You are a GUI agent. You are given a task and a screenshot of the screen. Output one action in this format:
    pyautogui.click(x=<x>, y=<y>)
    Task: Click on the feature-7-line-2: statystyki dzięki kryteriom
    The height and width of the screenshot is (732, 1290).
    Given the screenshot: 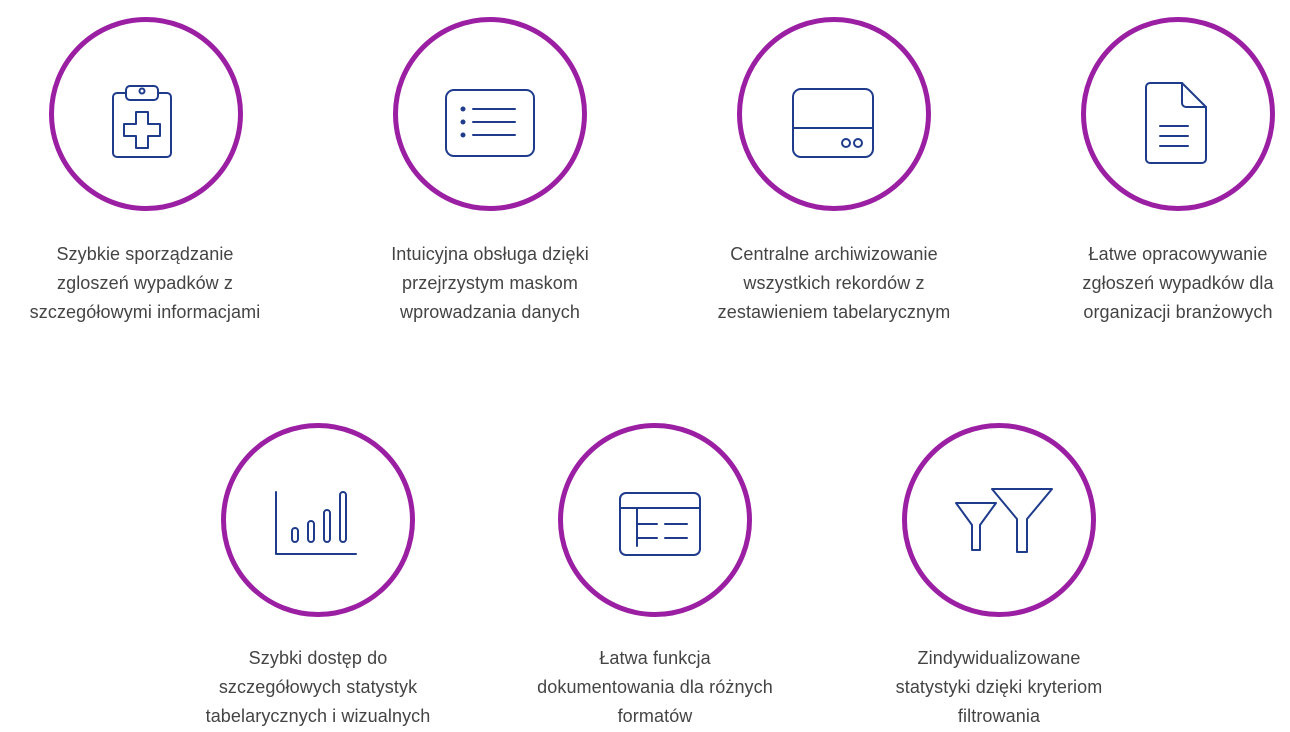 What is the action you would take?
    pyautogui.click(x=999, y=687)
    